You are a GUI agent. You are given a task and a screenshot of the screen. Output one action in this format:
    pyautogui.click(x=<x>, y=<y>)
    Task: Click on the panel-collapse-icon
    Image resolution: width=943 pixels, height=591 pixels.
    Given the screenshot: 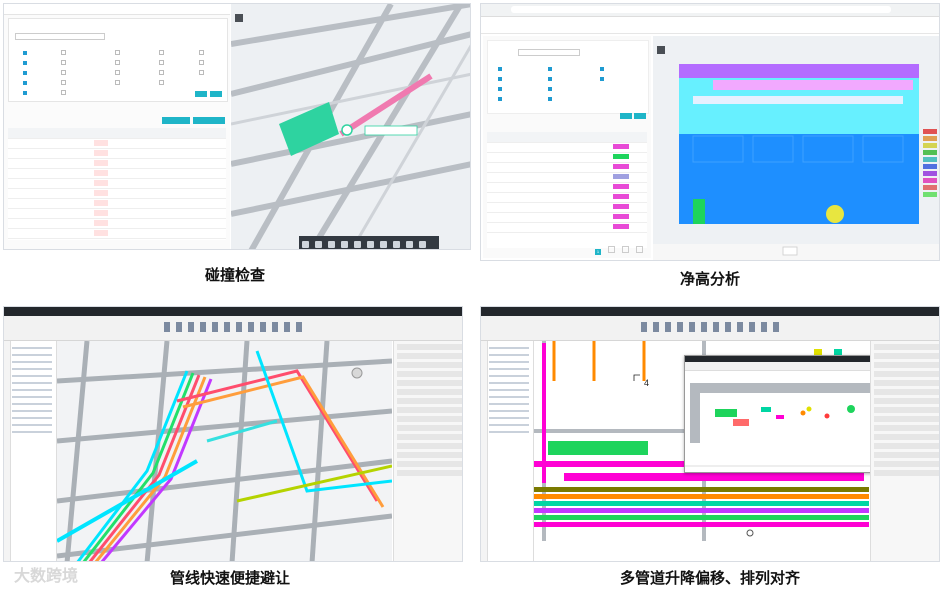 What is the action you would take?
    pyautogui.click(x=239, y=18)
    